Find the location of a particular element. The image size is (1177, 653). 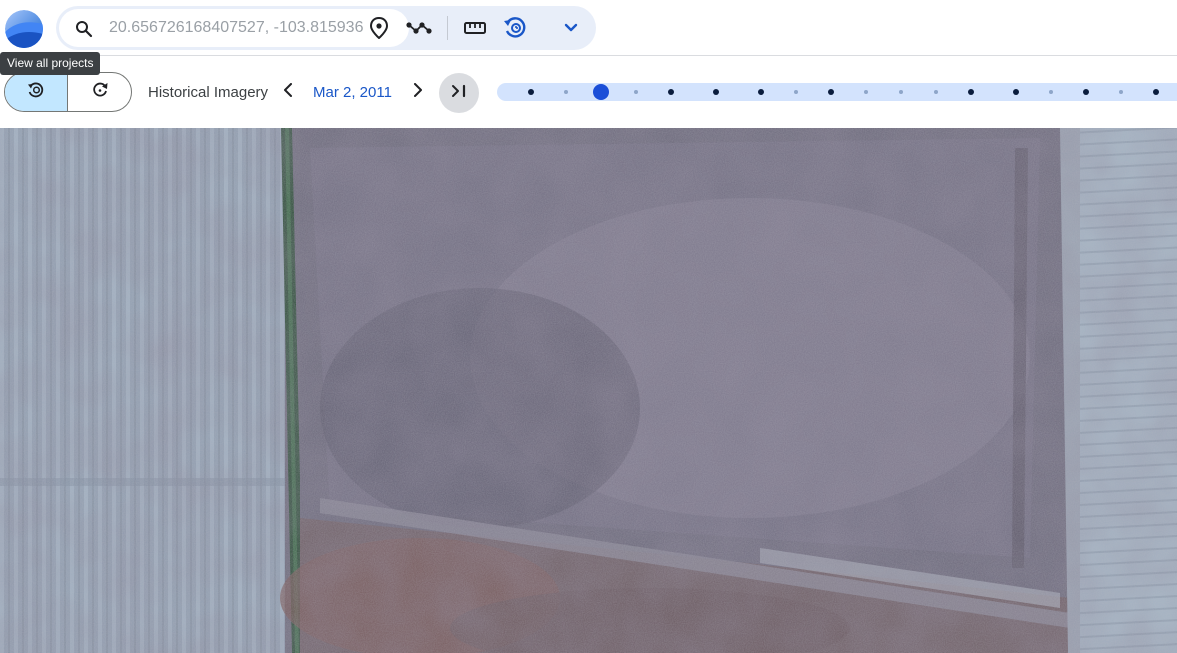

historical-imagery-bar: Historical Imagery Mar 2, 2011 is located at coordinates (588, 98).